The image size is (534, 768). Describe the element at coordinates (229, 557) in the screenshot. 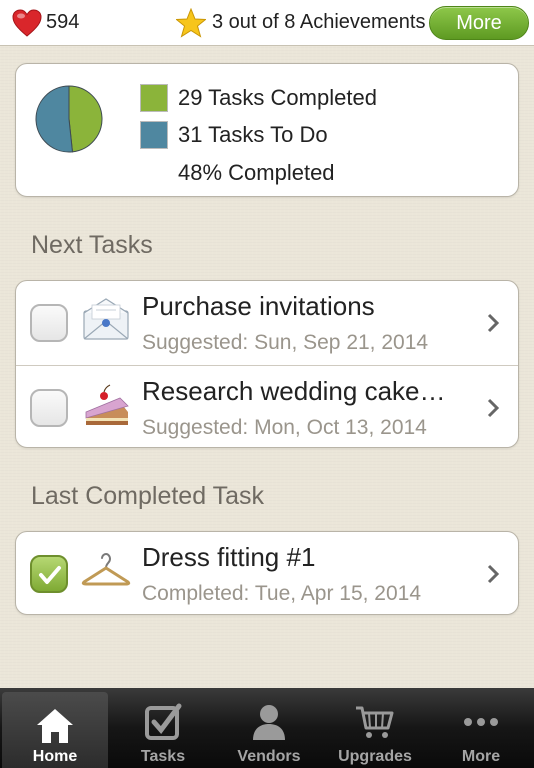

I see `task-title: Dress fitting #1` at that location.